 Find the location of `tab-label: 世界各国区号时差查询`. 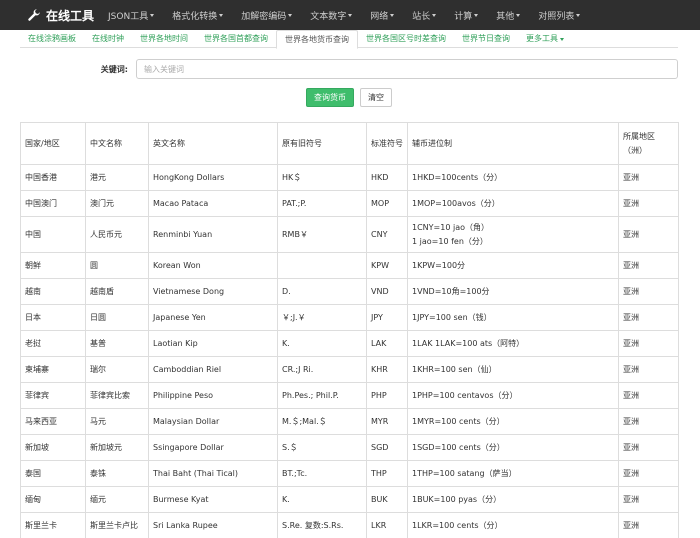

tab-label: 世界各国区号时差查询 is located at coordinates (406, 38).